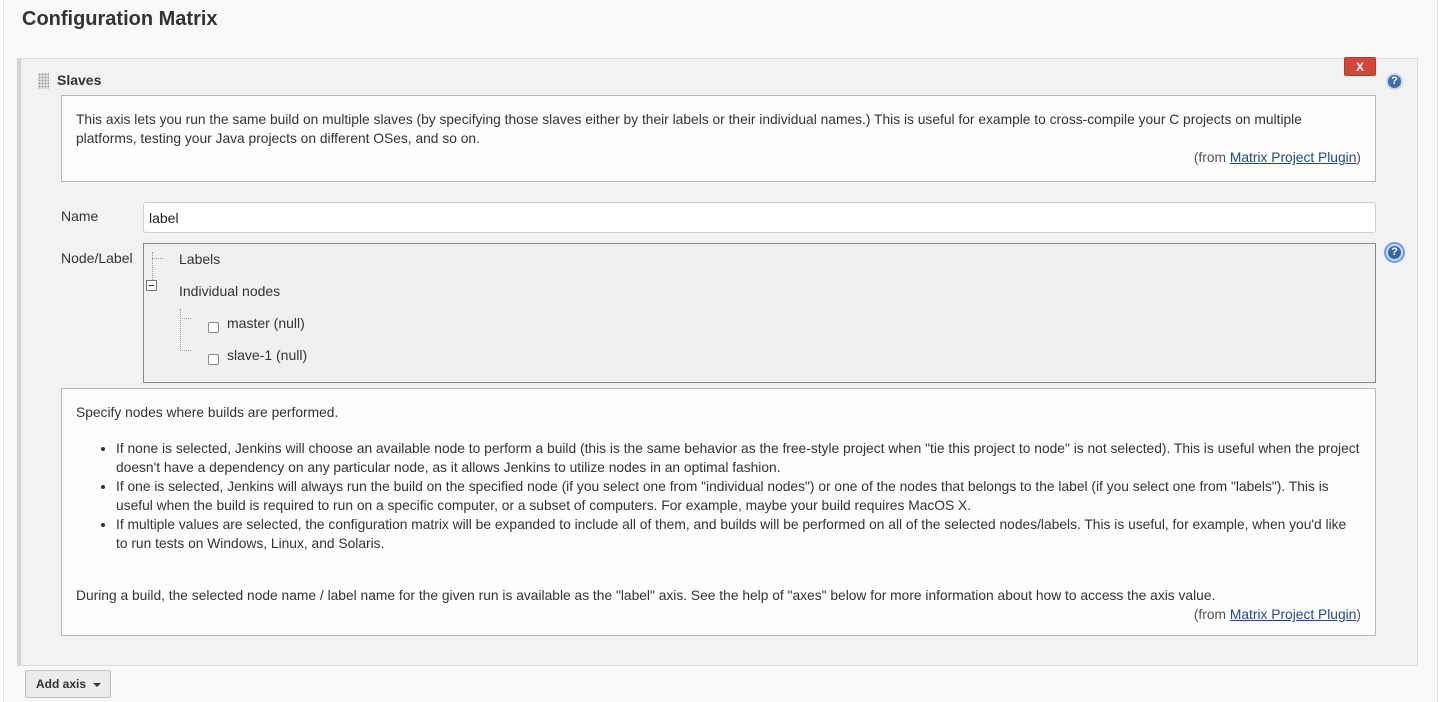  Describe the element at coordinates (213, 327) in the screenshot. I see `node-master-checkbox` at that location.